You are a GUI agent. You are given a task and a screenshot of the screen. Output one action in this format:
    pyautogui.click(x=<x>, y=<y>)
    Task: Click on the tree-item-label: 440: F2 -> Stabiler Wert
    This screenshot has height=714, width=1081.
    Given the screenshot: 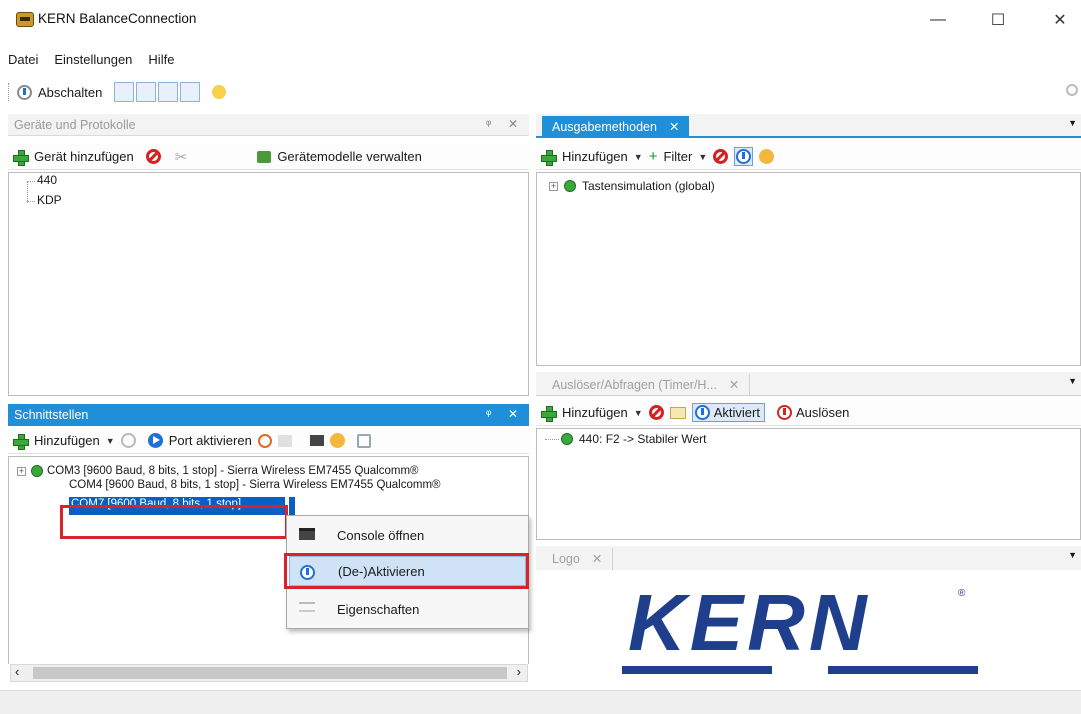 What is the action you would take?
    pyautogui.click(x=643, y=439)
    